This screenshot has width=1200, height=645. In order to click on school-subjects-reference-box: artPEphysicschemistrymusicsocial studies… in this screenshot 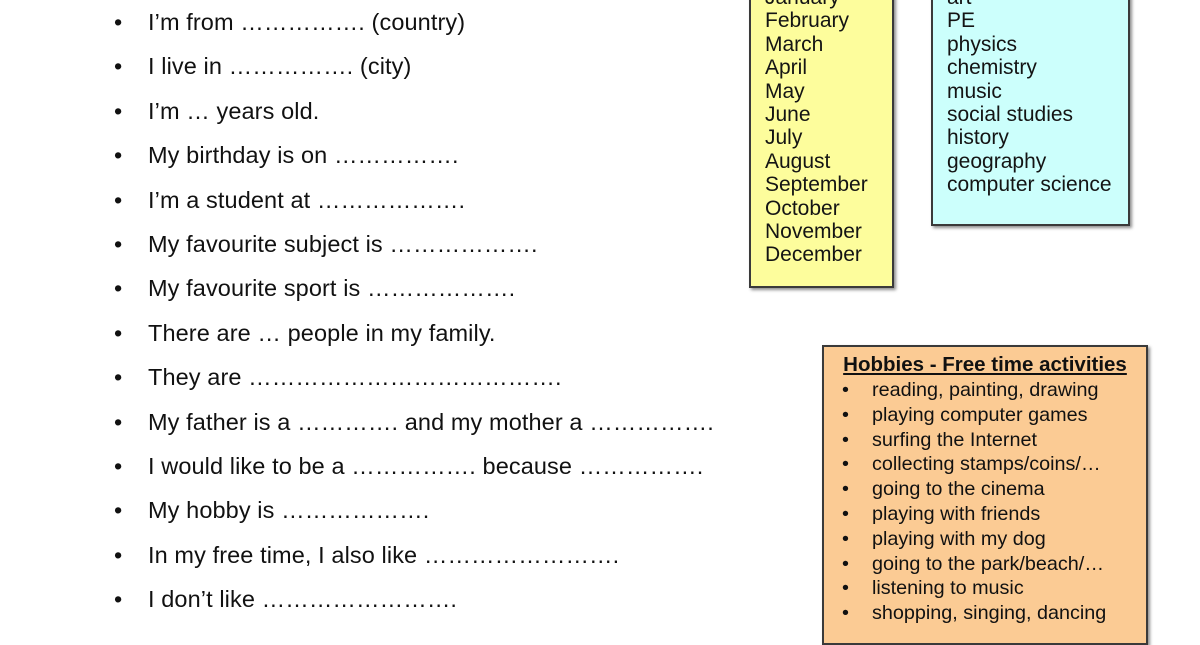, I will do `click(1030, 113)`.